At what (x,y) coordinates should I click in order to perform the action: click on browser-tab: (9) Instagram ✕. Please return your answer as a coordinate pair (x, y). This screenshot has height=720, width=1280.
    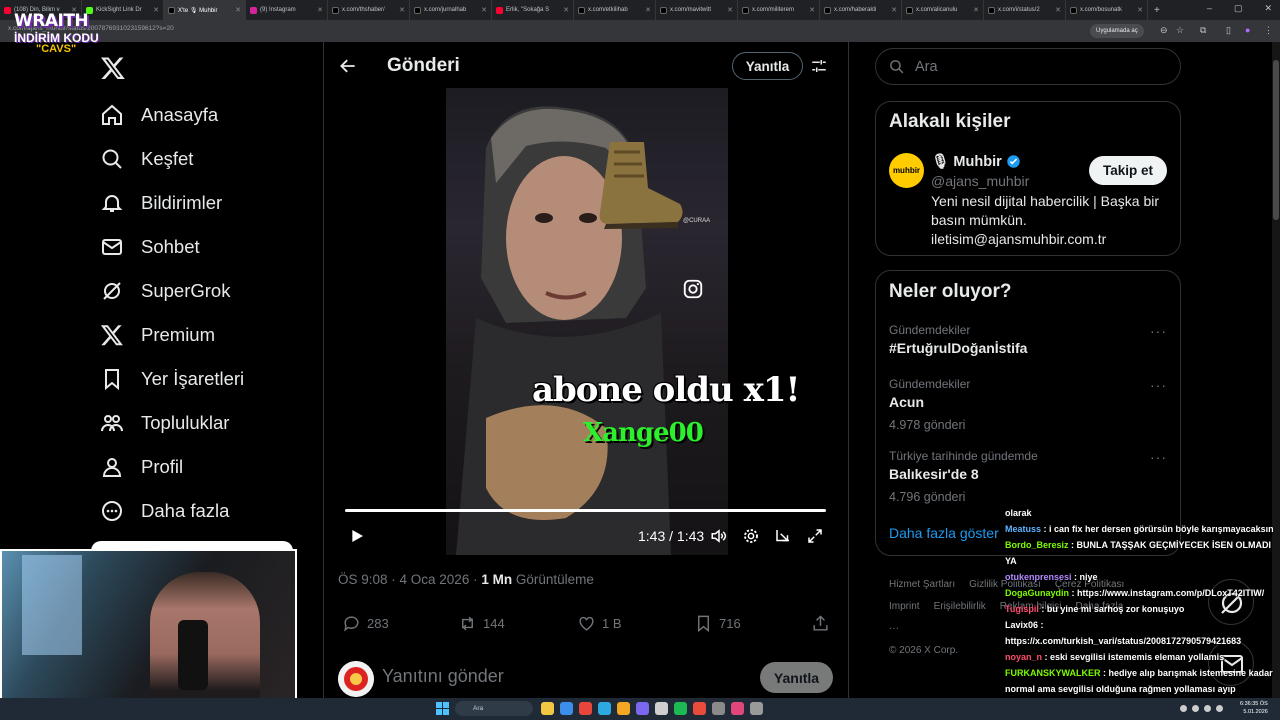
    Looking at the image, I should click on (287, 10).